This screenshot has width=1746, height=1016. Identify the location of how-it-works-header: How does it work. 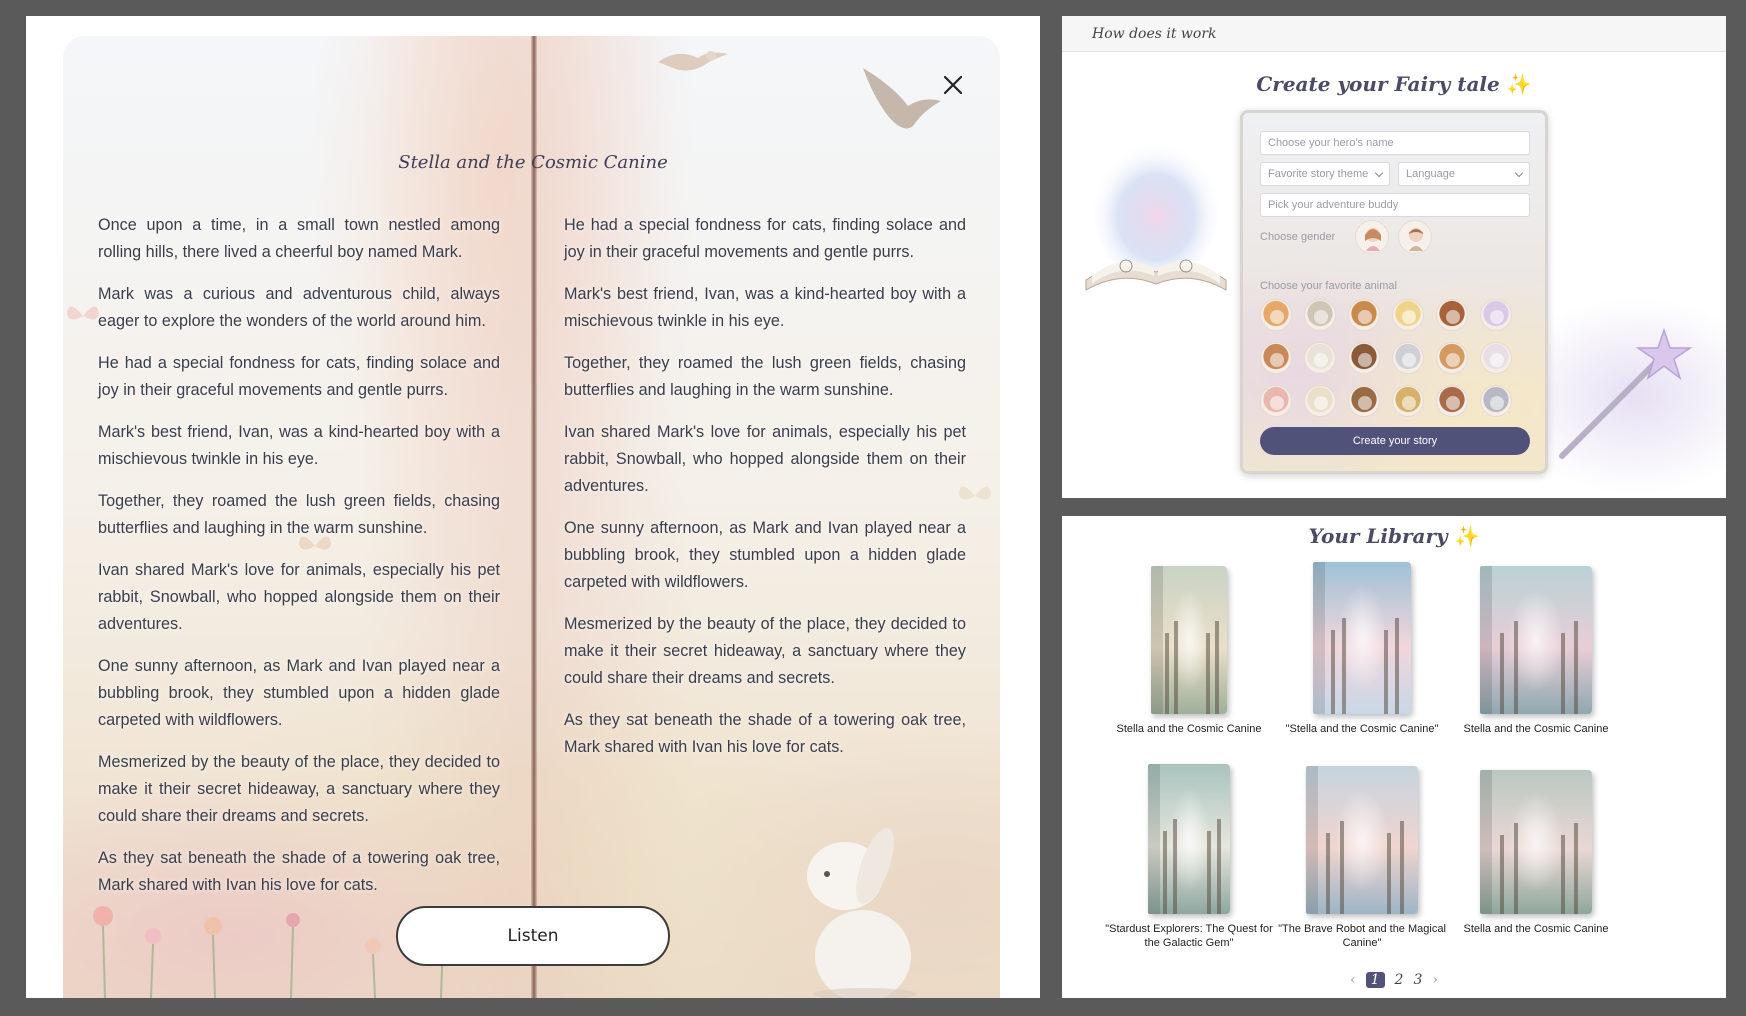
(1394, 34).